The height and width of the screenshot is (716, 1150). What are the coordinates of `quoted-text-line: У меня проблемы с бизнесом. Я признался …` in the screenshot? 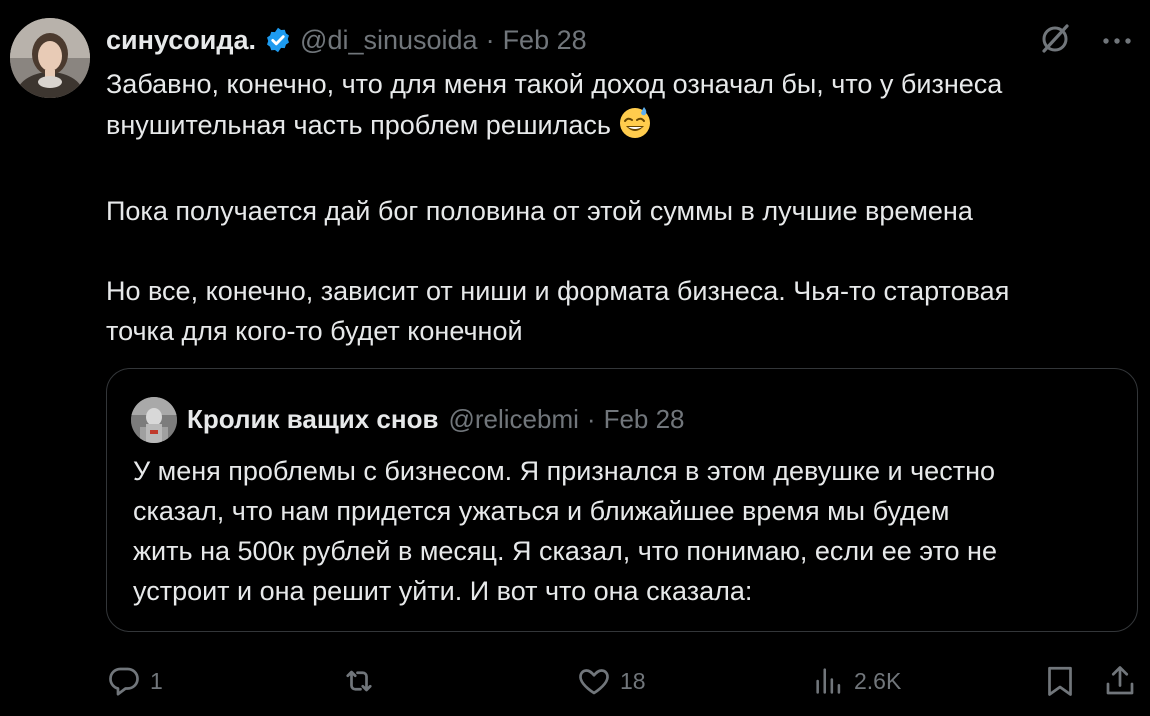 It's located at (564, 471).